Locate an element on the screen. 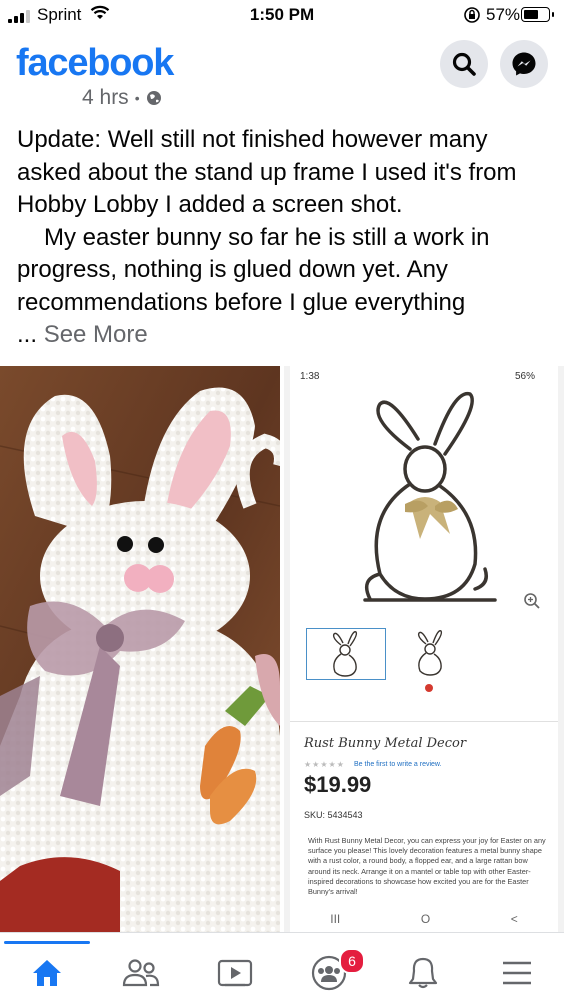  tab-menu is located at coordinates (517, 973).